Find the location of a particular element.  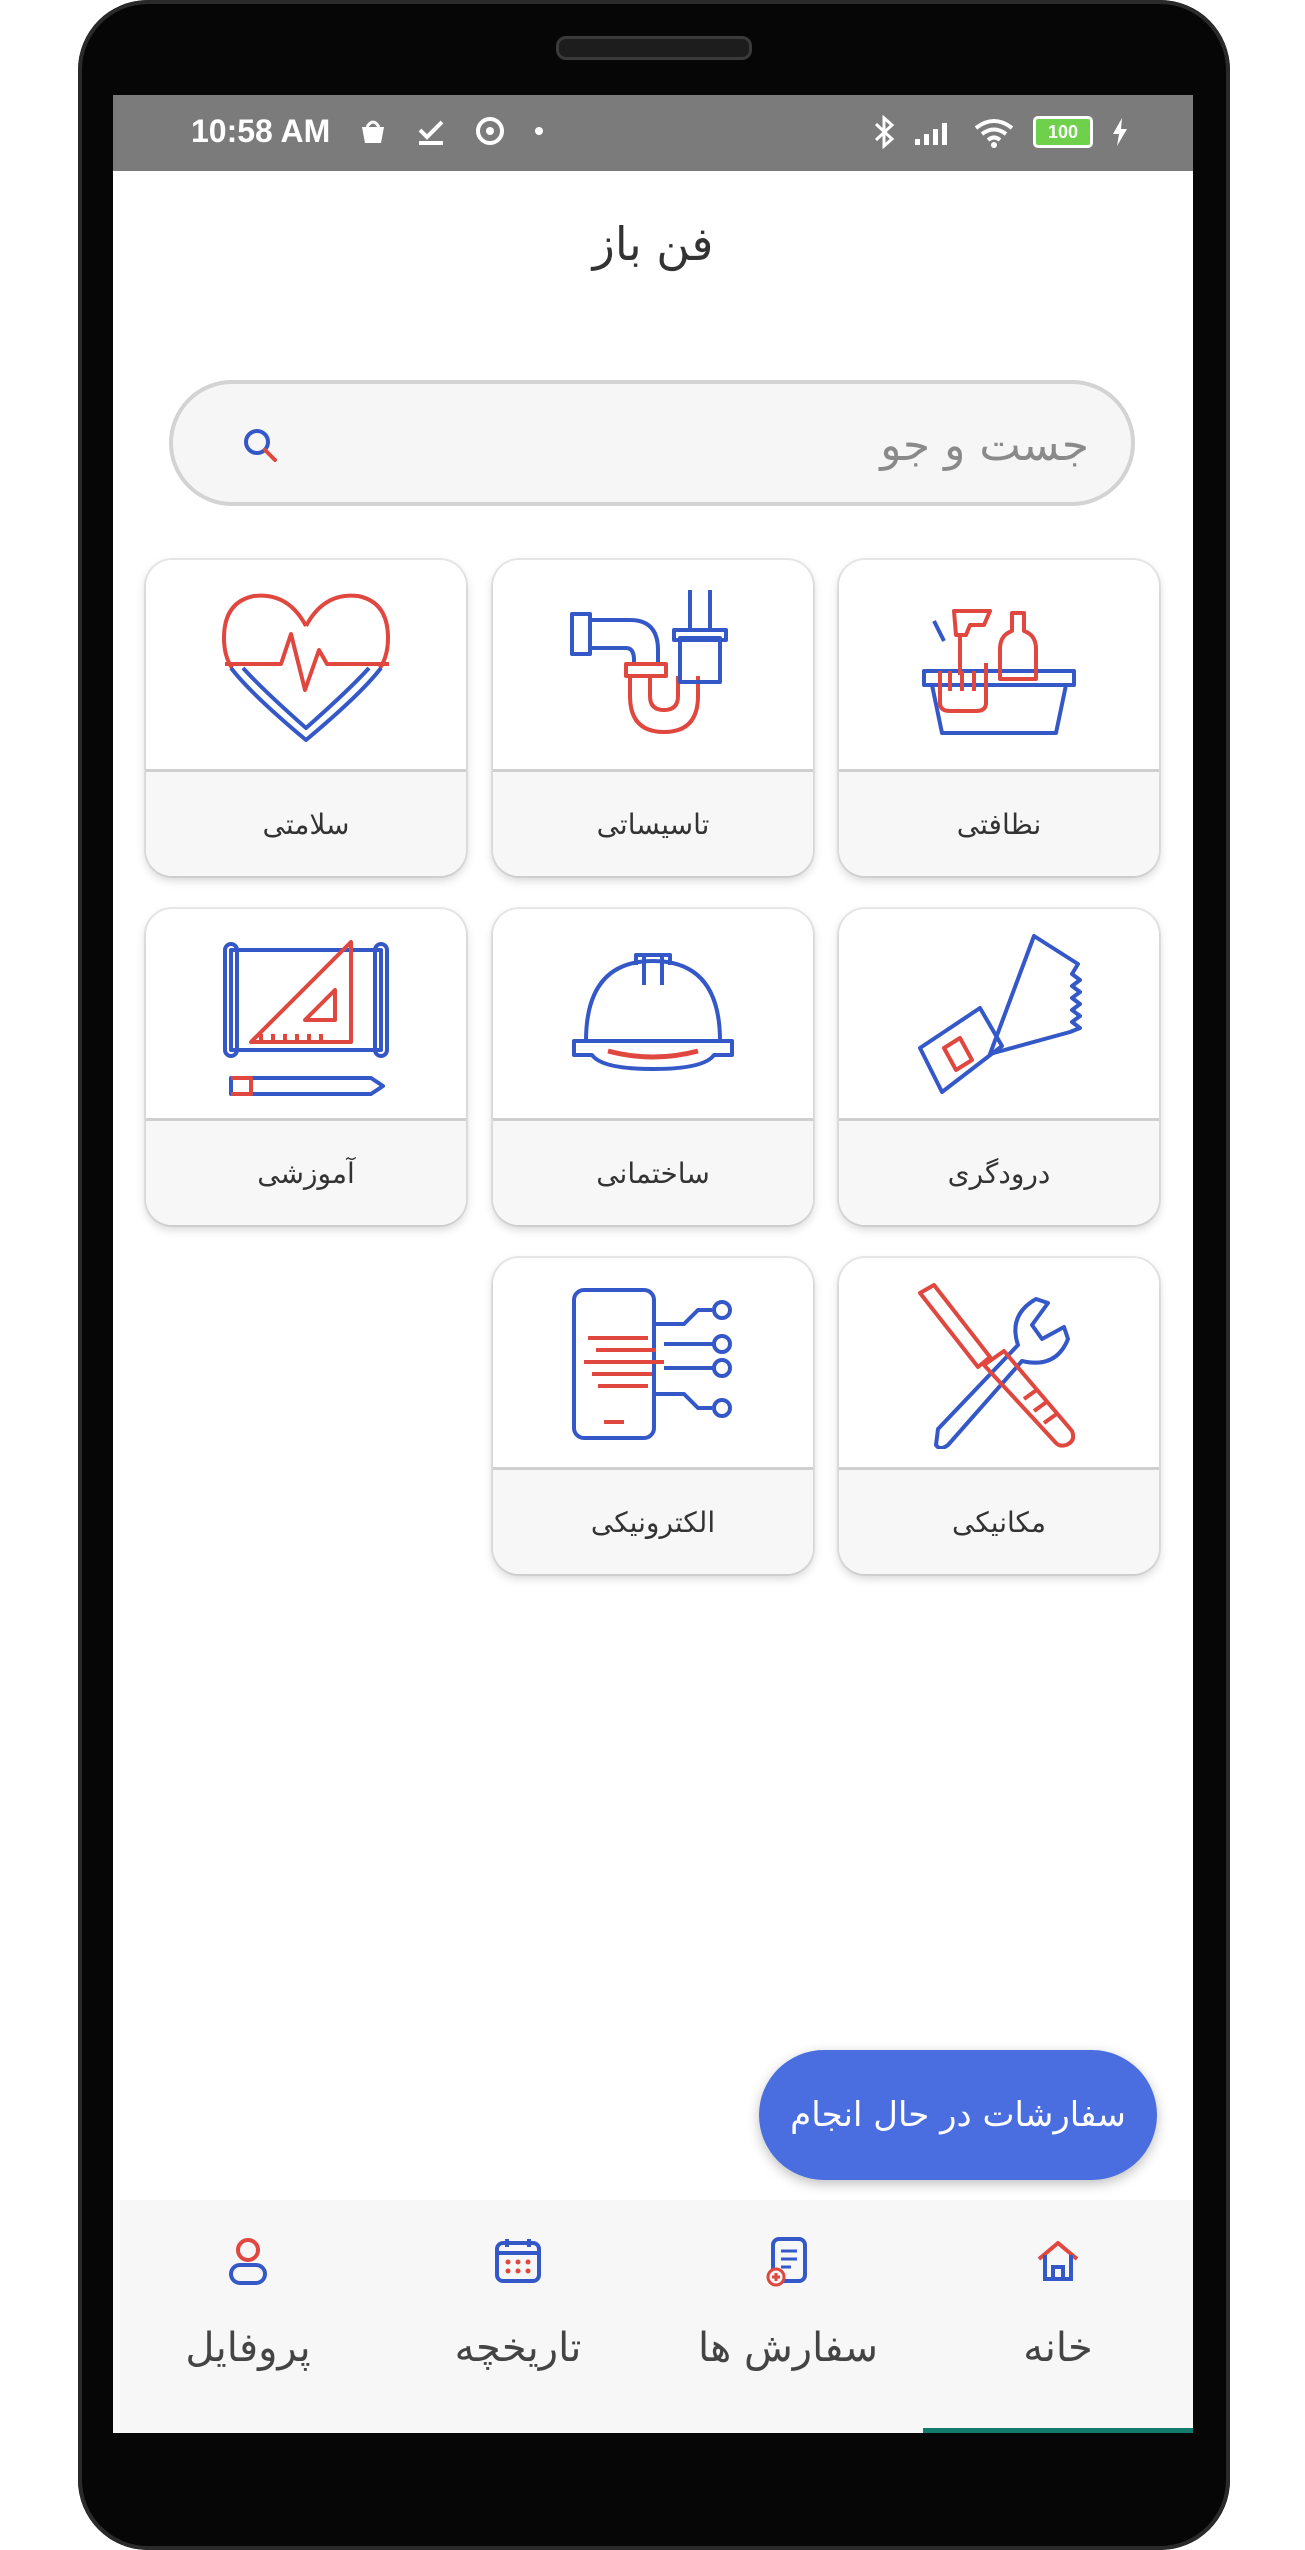

bag-icon is located at coordinates (373, 131).